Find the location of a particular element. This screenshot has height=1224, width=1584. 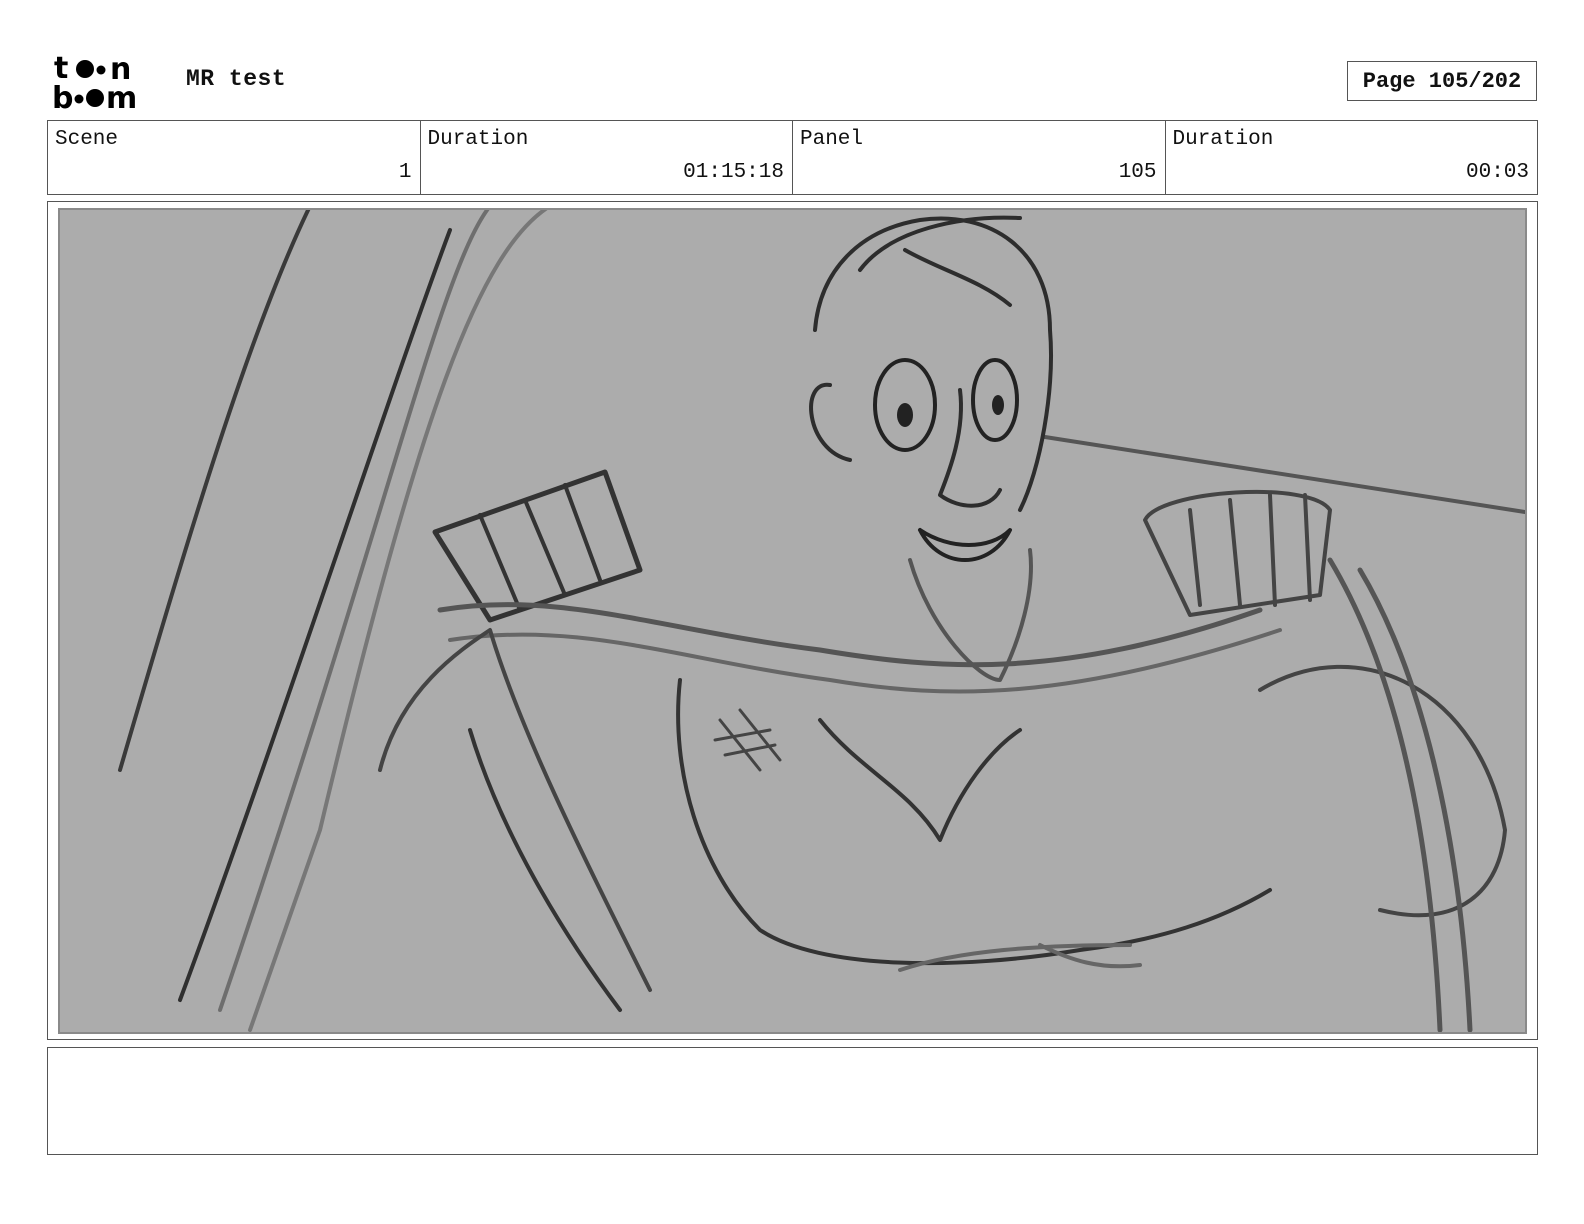

scene-duration-label: Duration is located at coordinates (478, 139).